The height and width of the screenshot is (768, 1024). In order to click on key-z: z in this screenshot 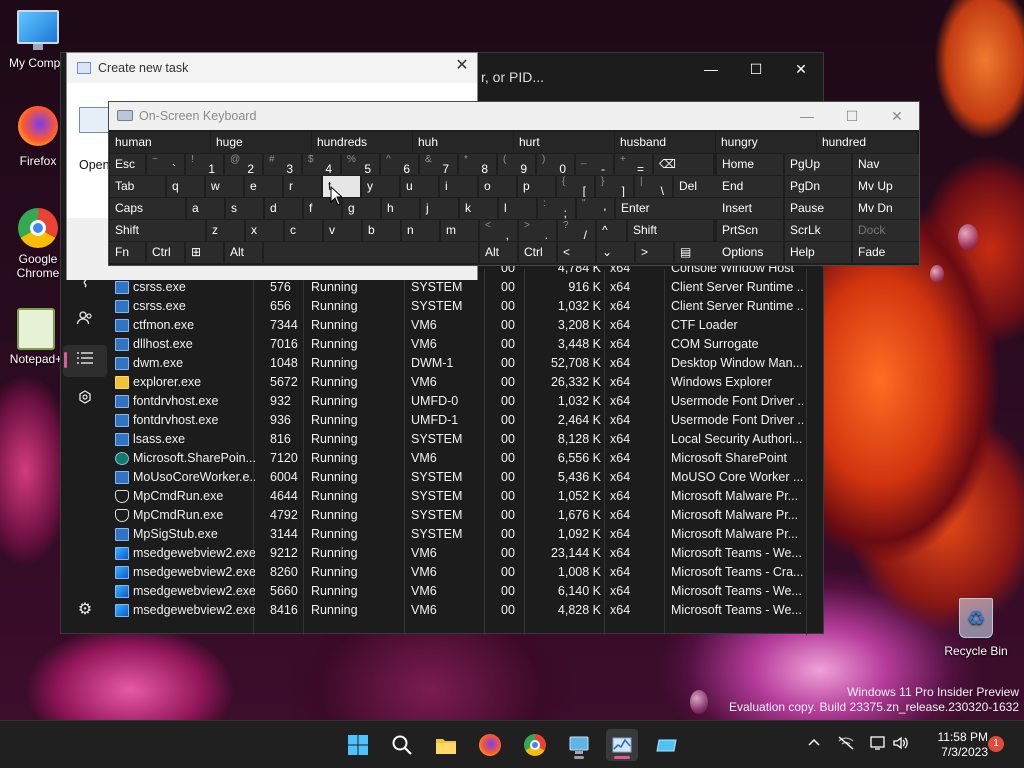, I will do `click(225, 230)`.